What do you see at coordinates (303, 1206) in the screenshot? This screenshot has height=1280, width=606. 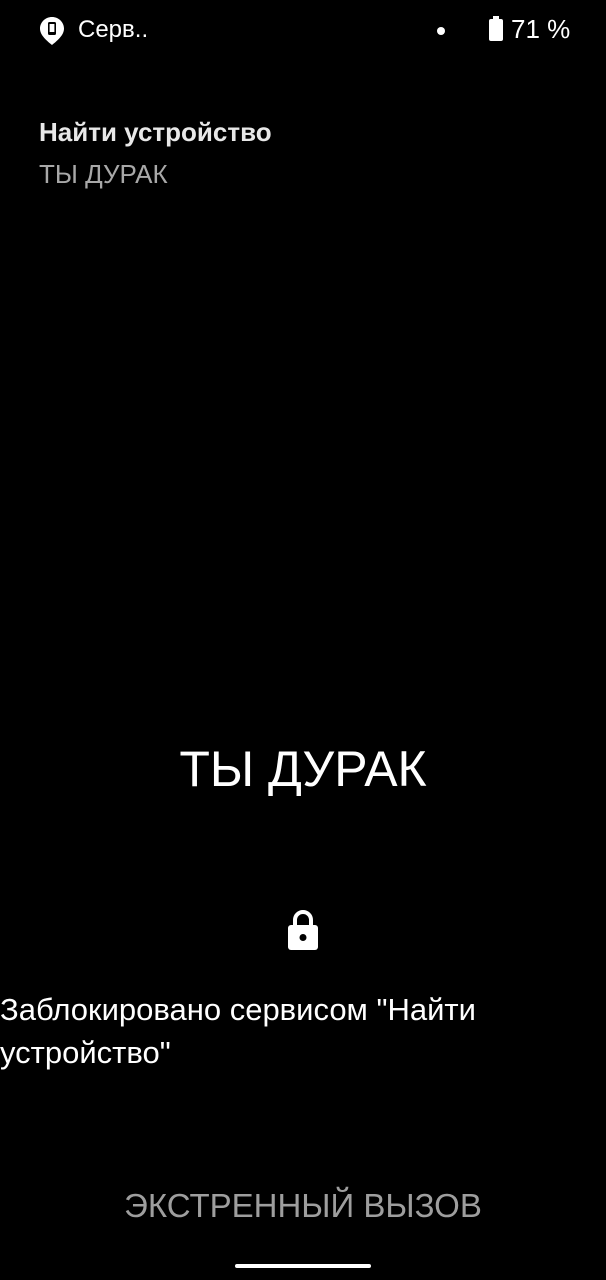 I see `emergency-call-button: ЭКСТРЕННЫЙ ВЫЗОВ` at bounding box center [303, 1206].